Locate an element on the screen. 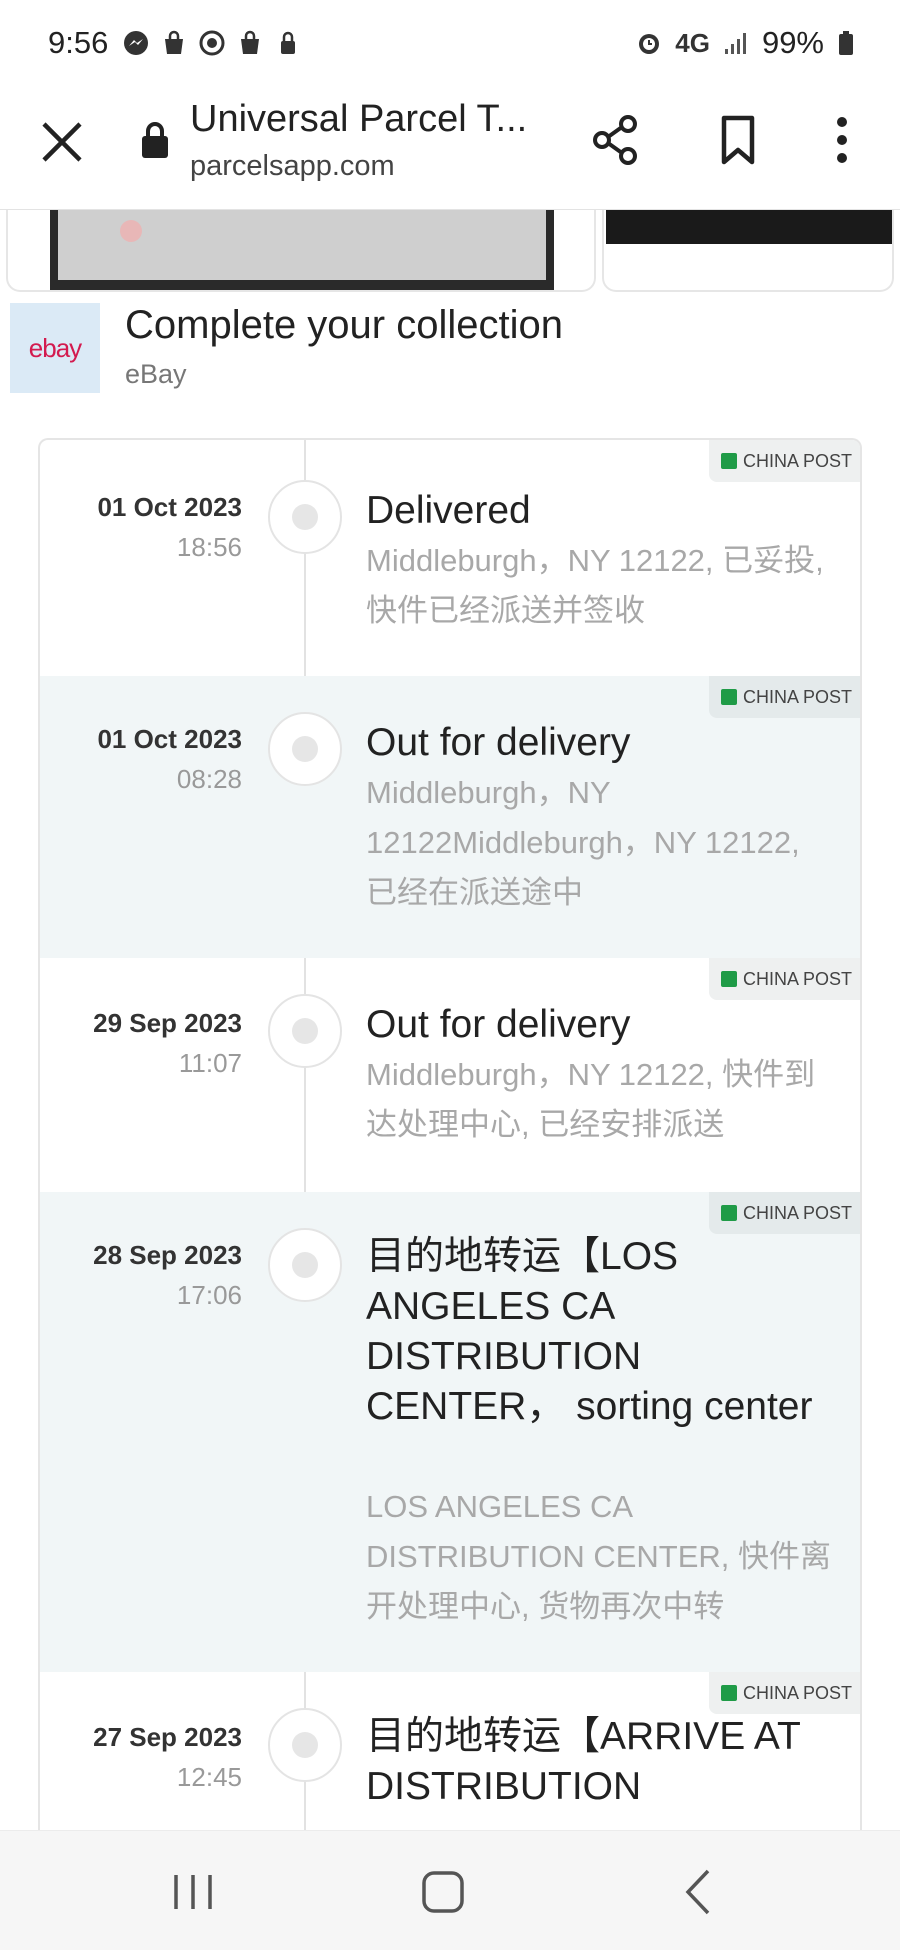  status-notification-icons is located at coordinates (212, 43).